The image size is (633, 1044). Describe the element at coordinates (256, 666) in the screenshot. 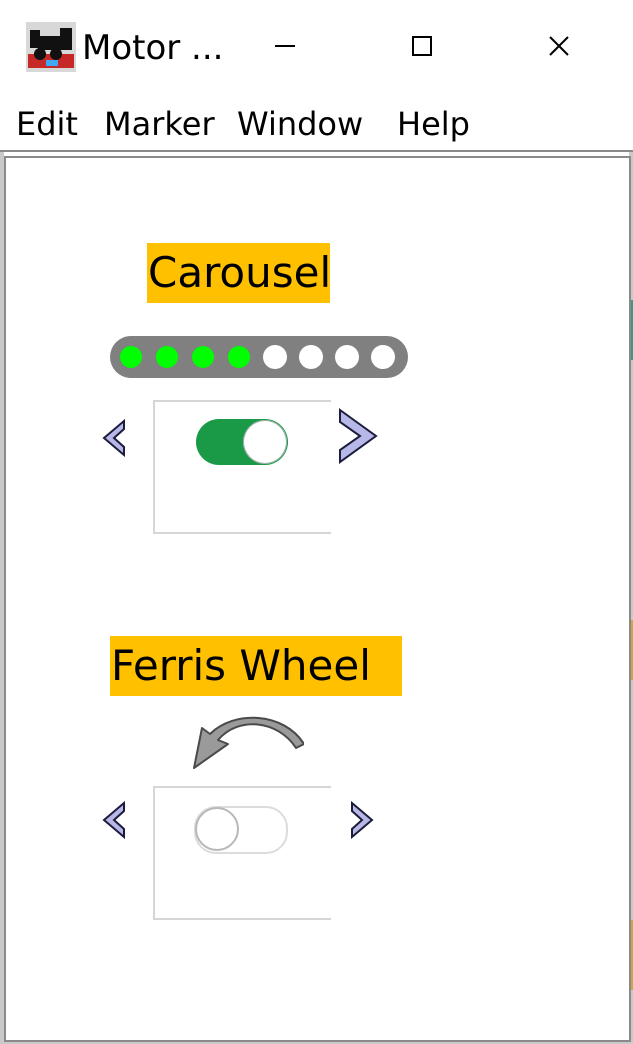

I see `ferris-wheel-label: Ferris Wheel` at that location.